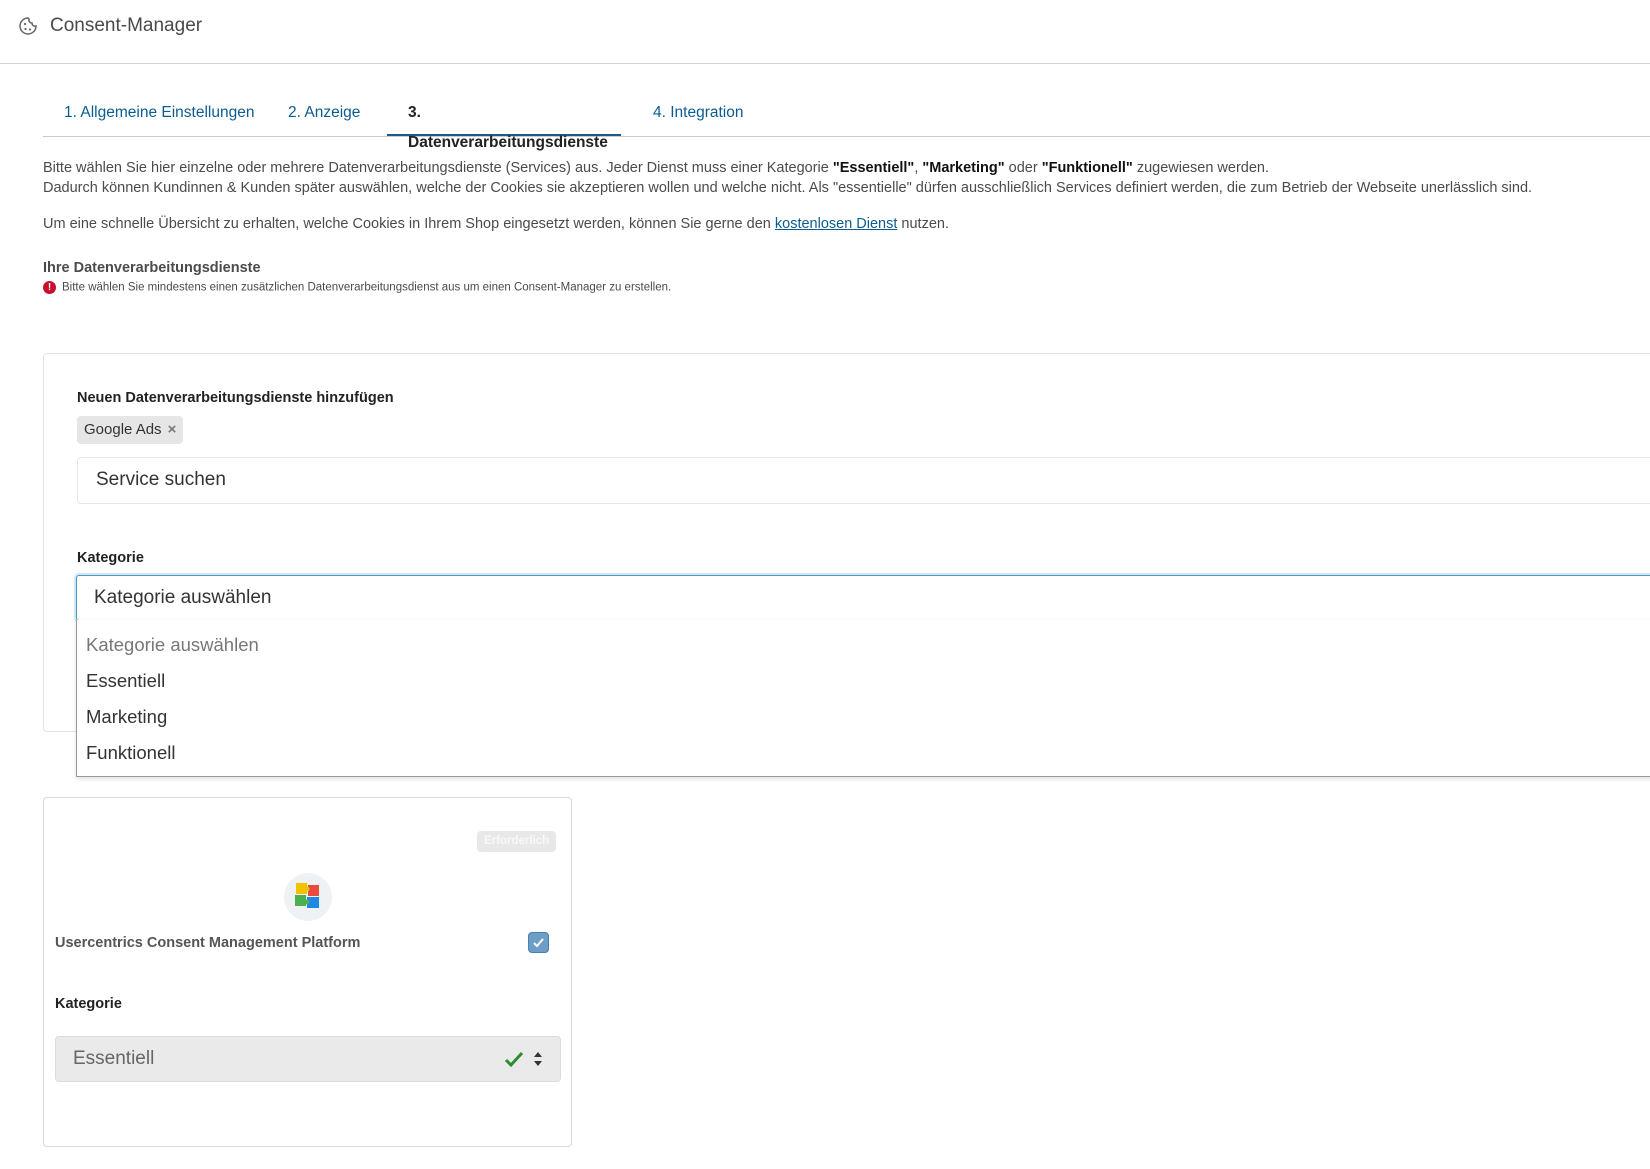 This screenshot has height=1169, width=1650. I want to click on error-icon: !, so click(49, 287).